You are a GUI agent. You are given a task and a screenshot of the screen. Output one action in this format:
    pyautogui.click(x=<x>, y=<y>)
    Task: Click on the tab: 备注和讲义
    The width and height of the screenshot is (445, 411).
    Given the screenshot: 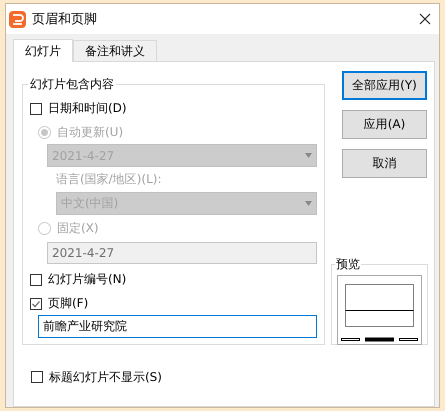 What is the action you would take?
    pyautogui.click(x=115, y=50)
    